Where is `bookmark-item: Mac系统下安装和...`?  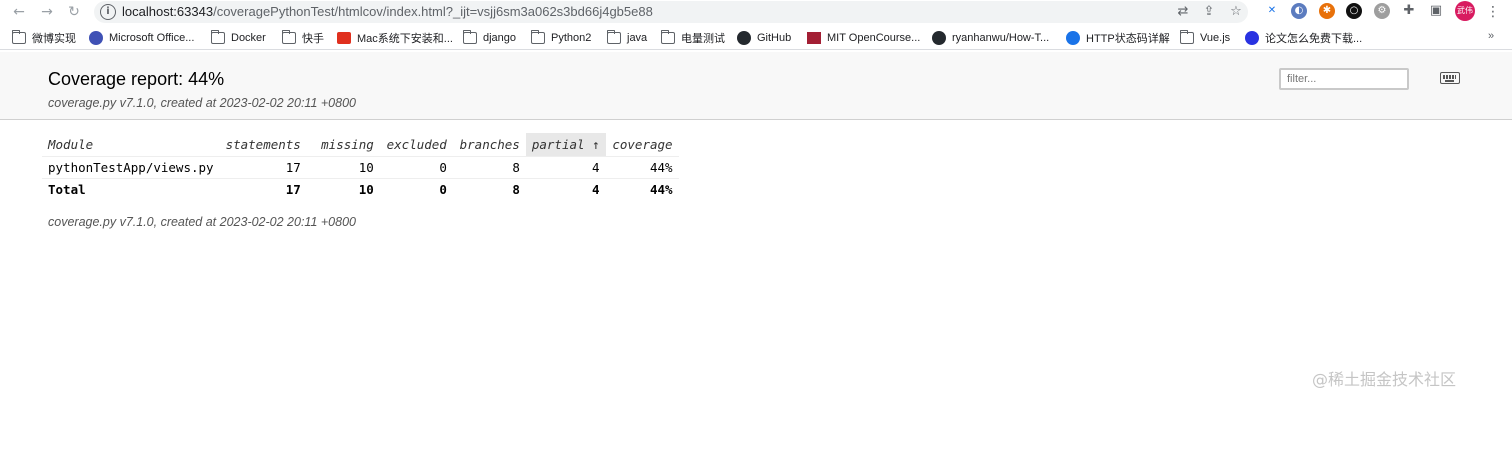
bookmark-item: Mac系统下安装和... is located at coordinates (395, 38).